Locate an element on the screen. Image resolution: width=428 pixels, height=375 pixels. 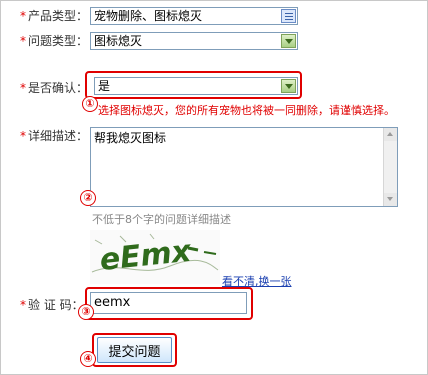
annotation-marker-3: ③ is located at coordinates (86, 312).